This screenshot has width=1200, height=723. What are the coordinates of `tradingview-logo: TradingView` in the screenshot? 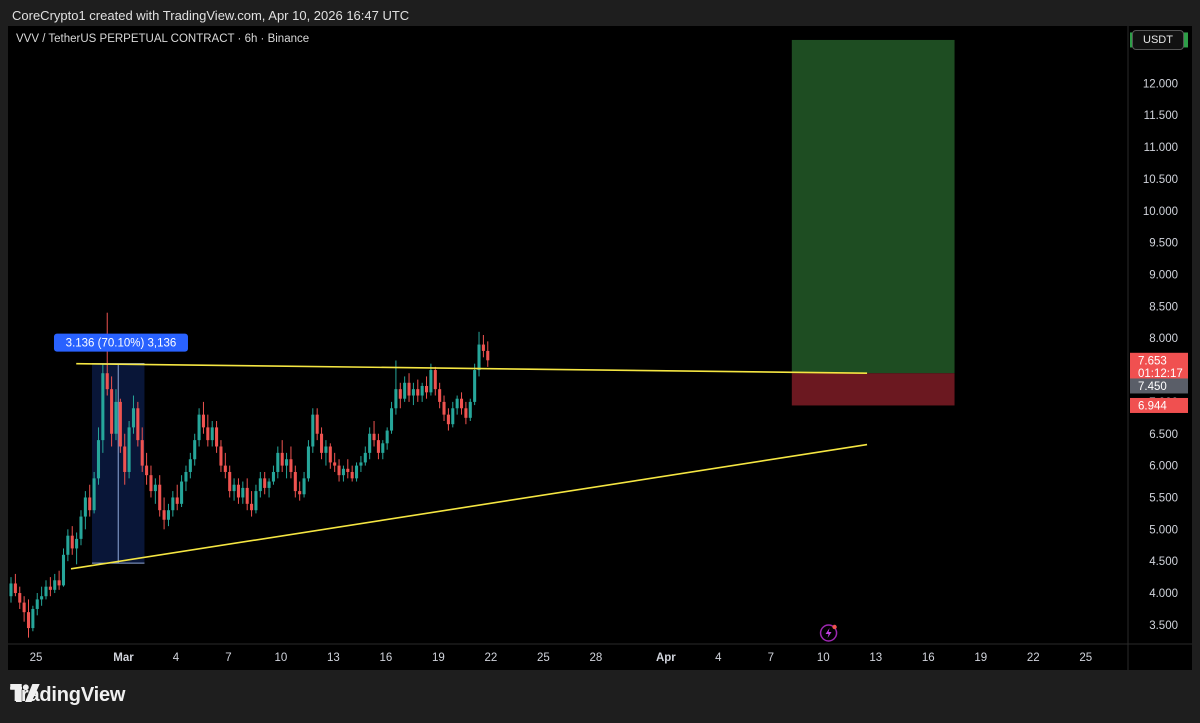 It's located at (67, 695).